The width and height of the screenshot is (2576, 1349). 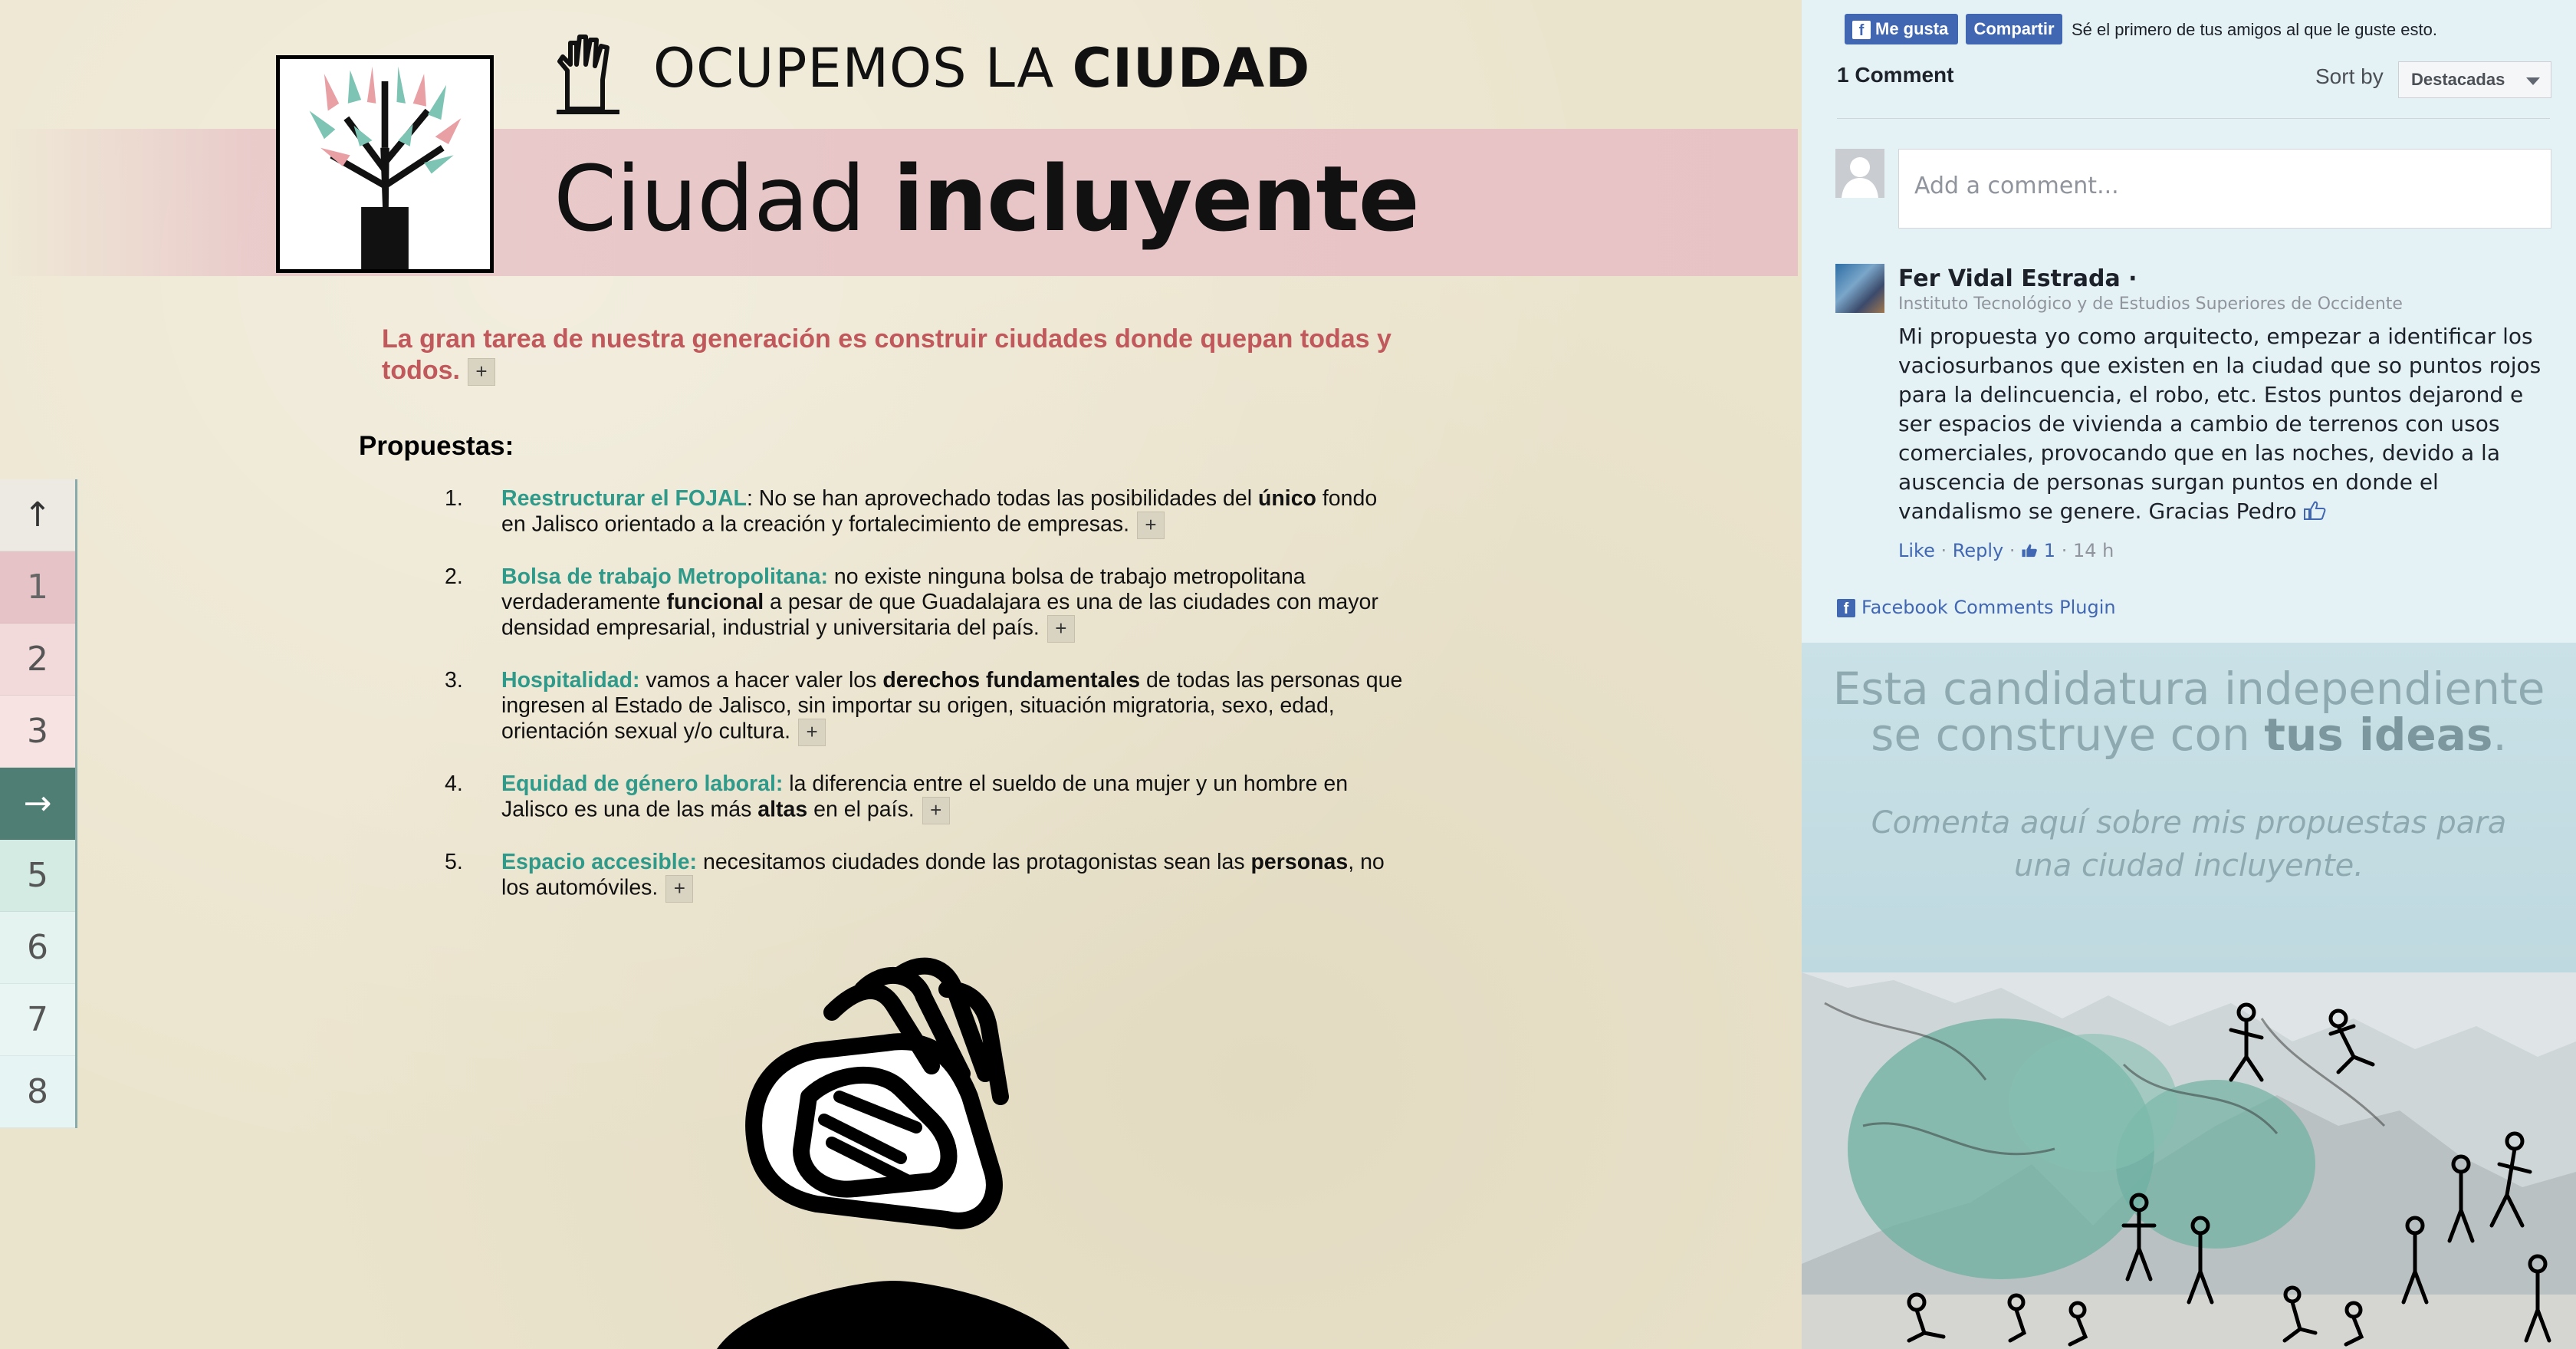 What do you see at coordinates (1859, 288) in the screenshot?
I see `avatar` at bounding box center [1859, 288].